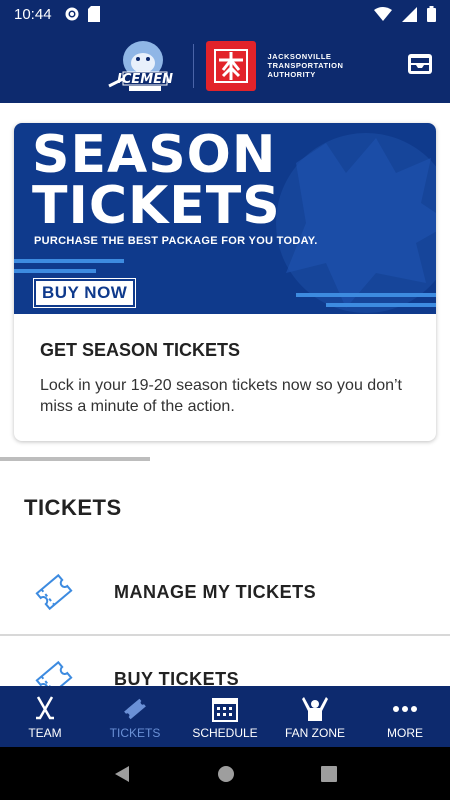 The image size is (450, 800). What do you see at coordinates (225, 14) in the screenshot?
I see `status-bar: 10:44` at bounding box center [225, 14].